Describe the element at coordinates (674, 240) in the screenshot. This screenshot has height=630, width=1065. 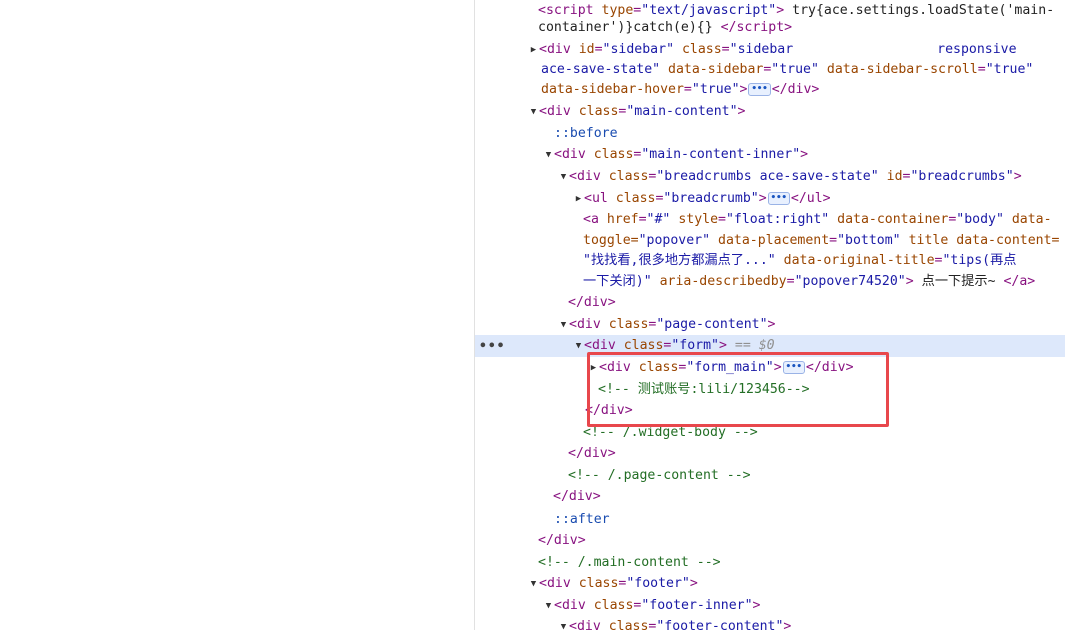
I see `attr-value: "popover"` at that location.